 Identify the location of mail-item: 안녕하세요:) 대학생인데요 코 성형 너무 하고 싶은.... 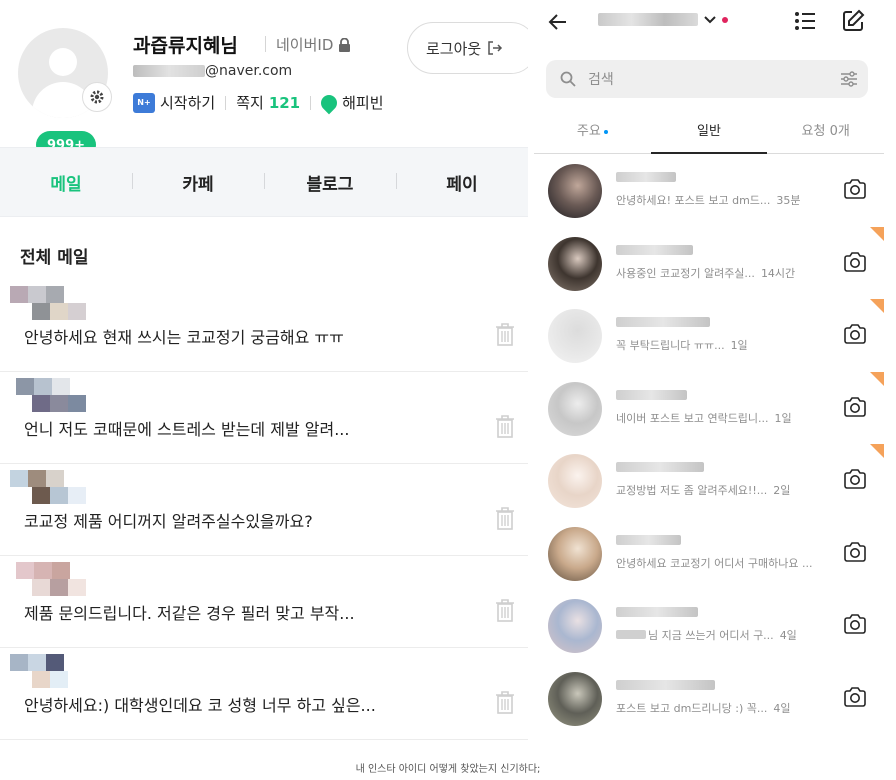
(264, 694).